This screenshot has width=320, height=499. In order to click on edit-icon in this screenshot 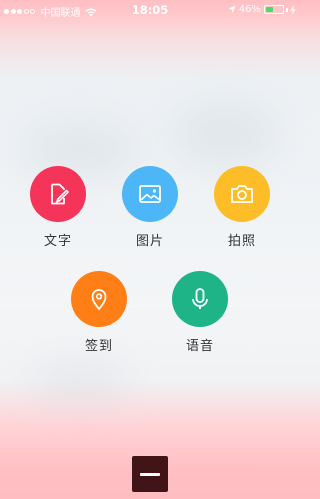, I will do `click(60, 194)`.